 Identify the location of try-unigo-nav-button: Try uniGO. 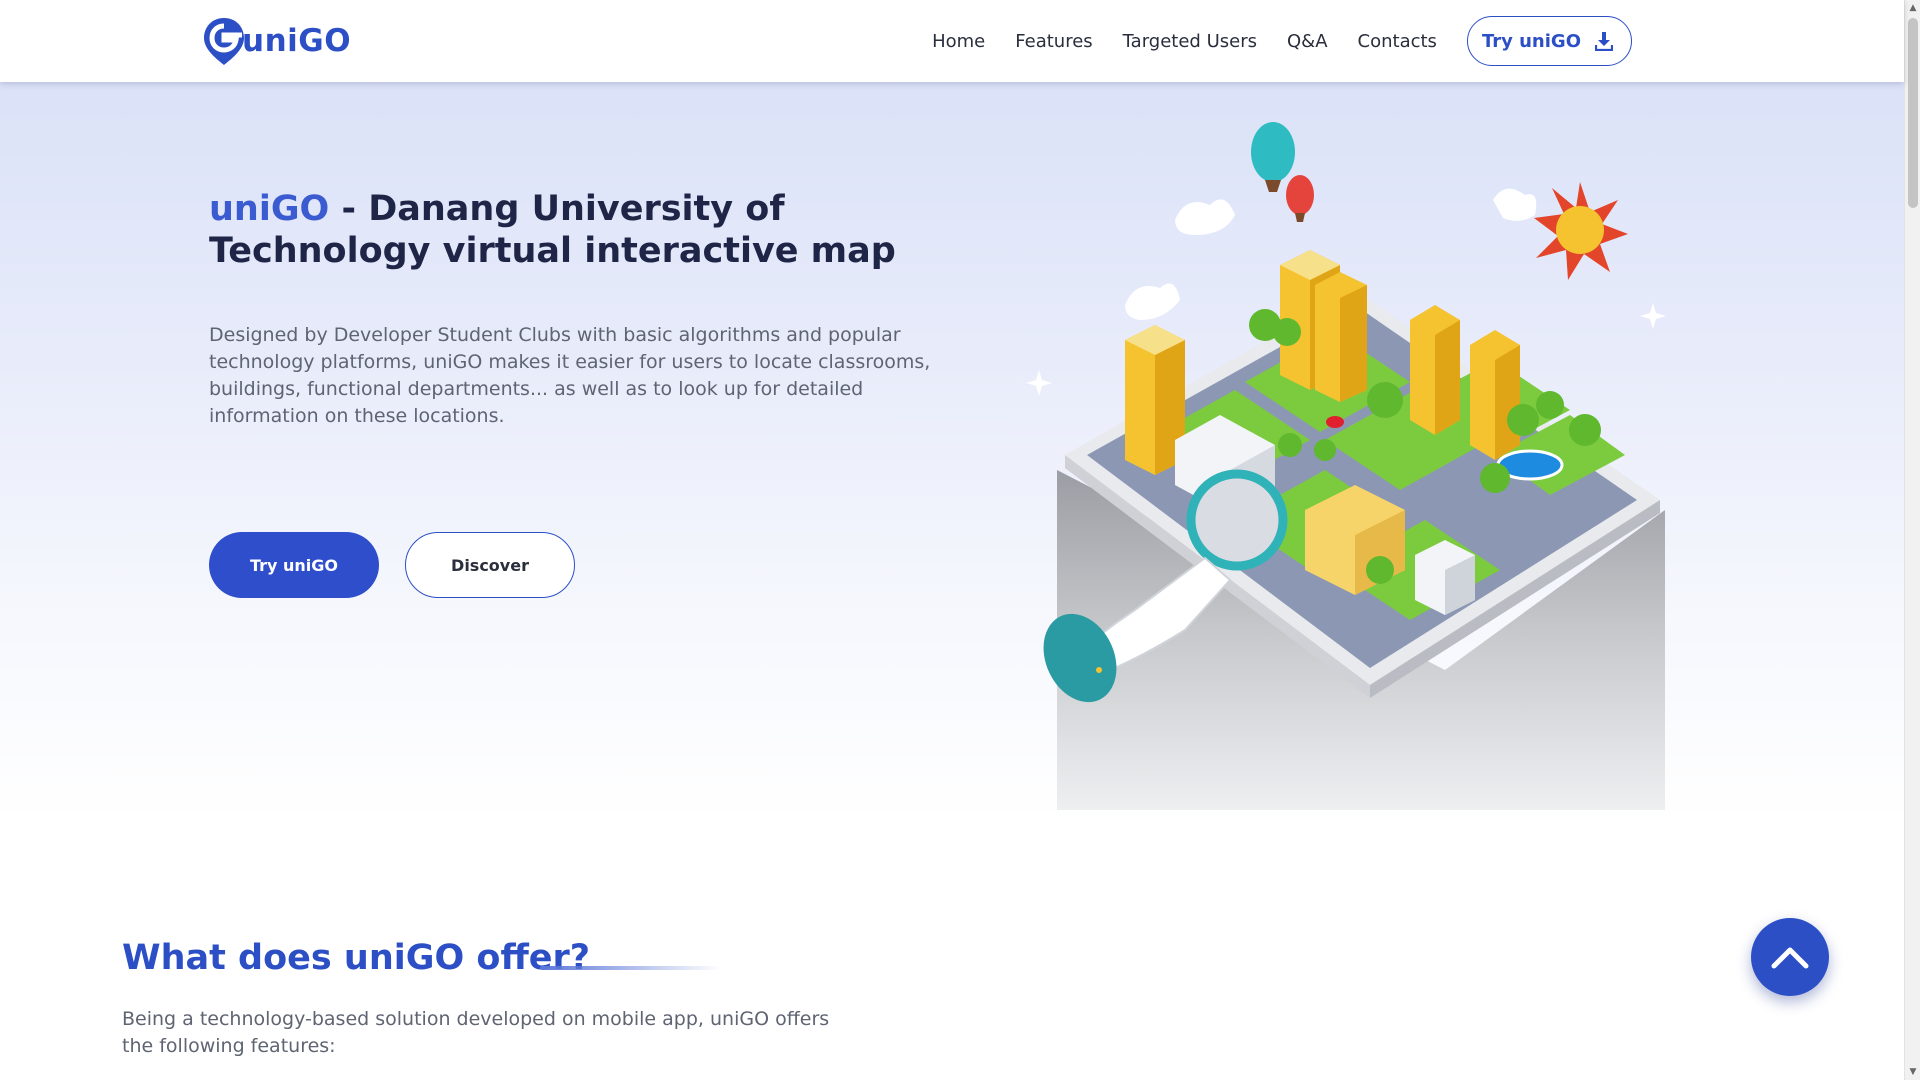
(1549, 41).